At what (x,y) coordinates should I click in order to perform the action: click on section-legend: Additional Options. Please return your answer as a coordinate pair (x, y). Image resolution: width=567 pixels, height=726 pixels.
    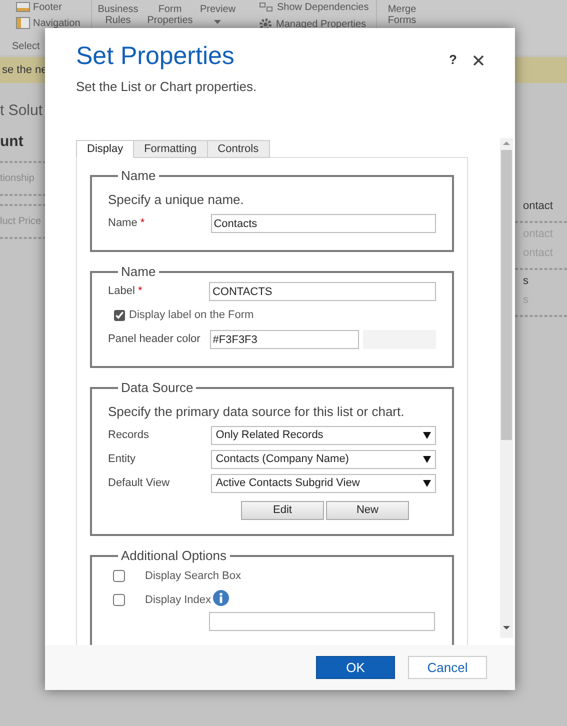
    Looking at the image, I should click on (174, 556).